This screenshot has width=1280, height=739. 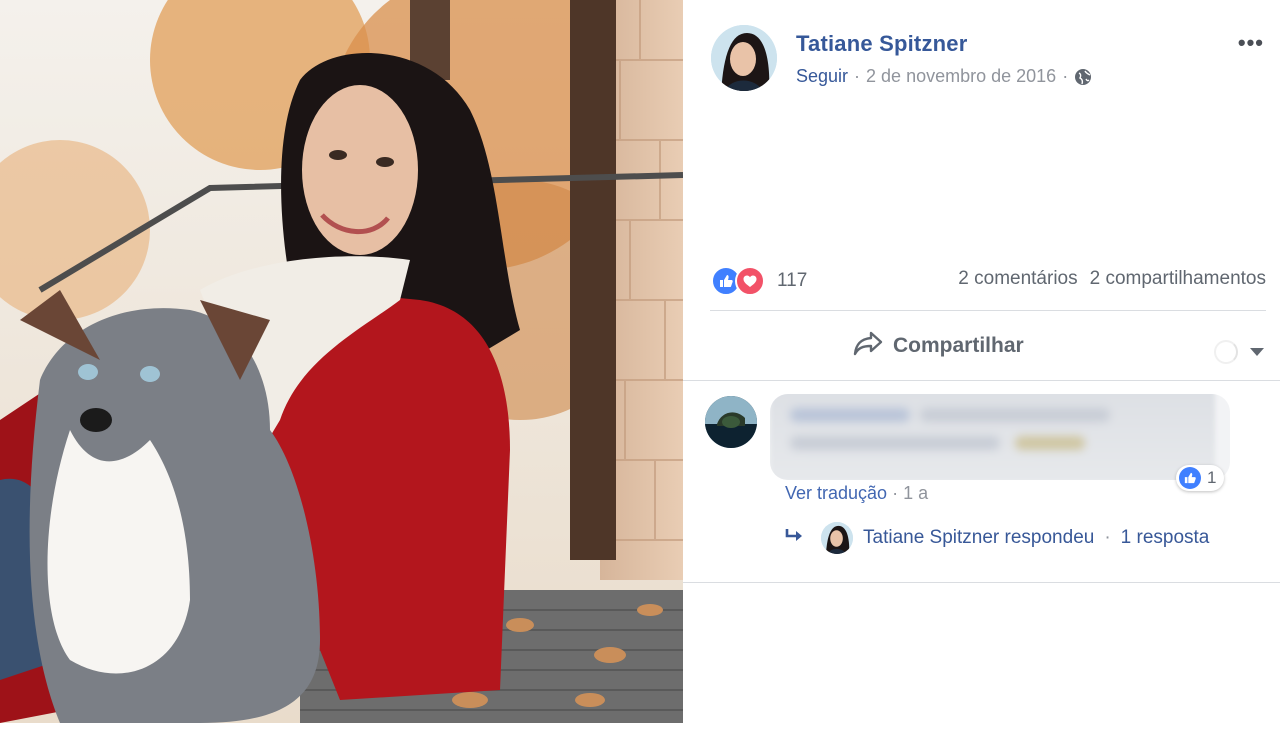 I want to click on author-name-link: Tatiane Spitzner, so click(x=882, y=44).